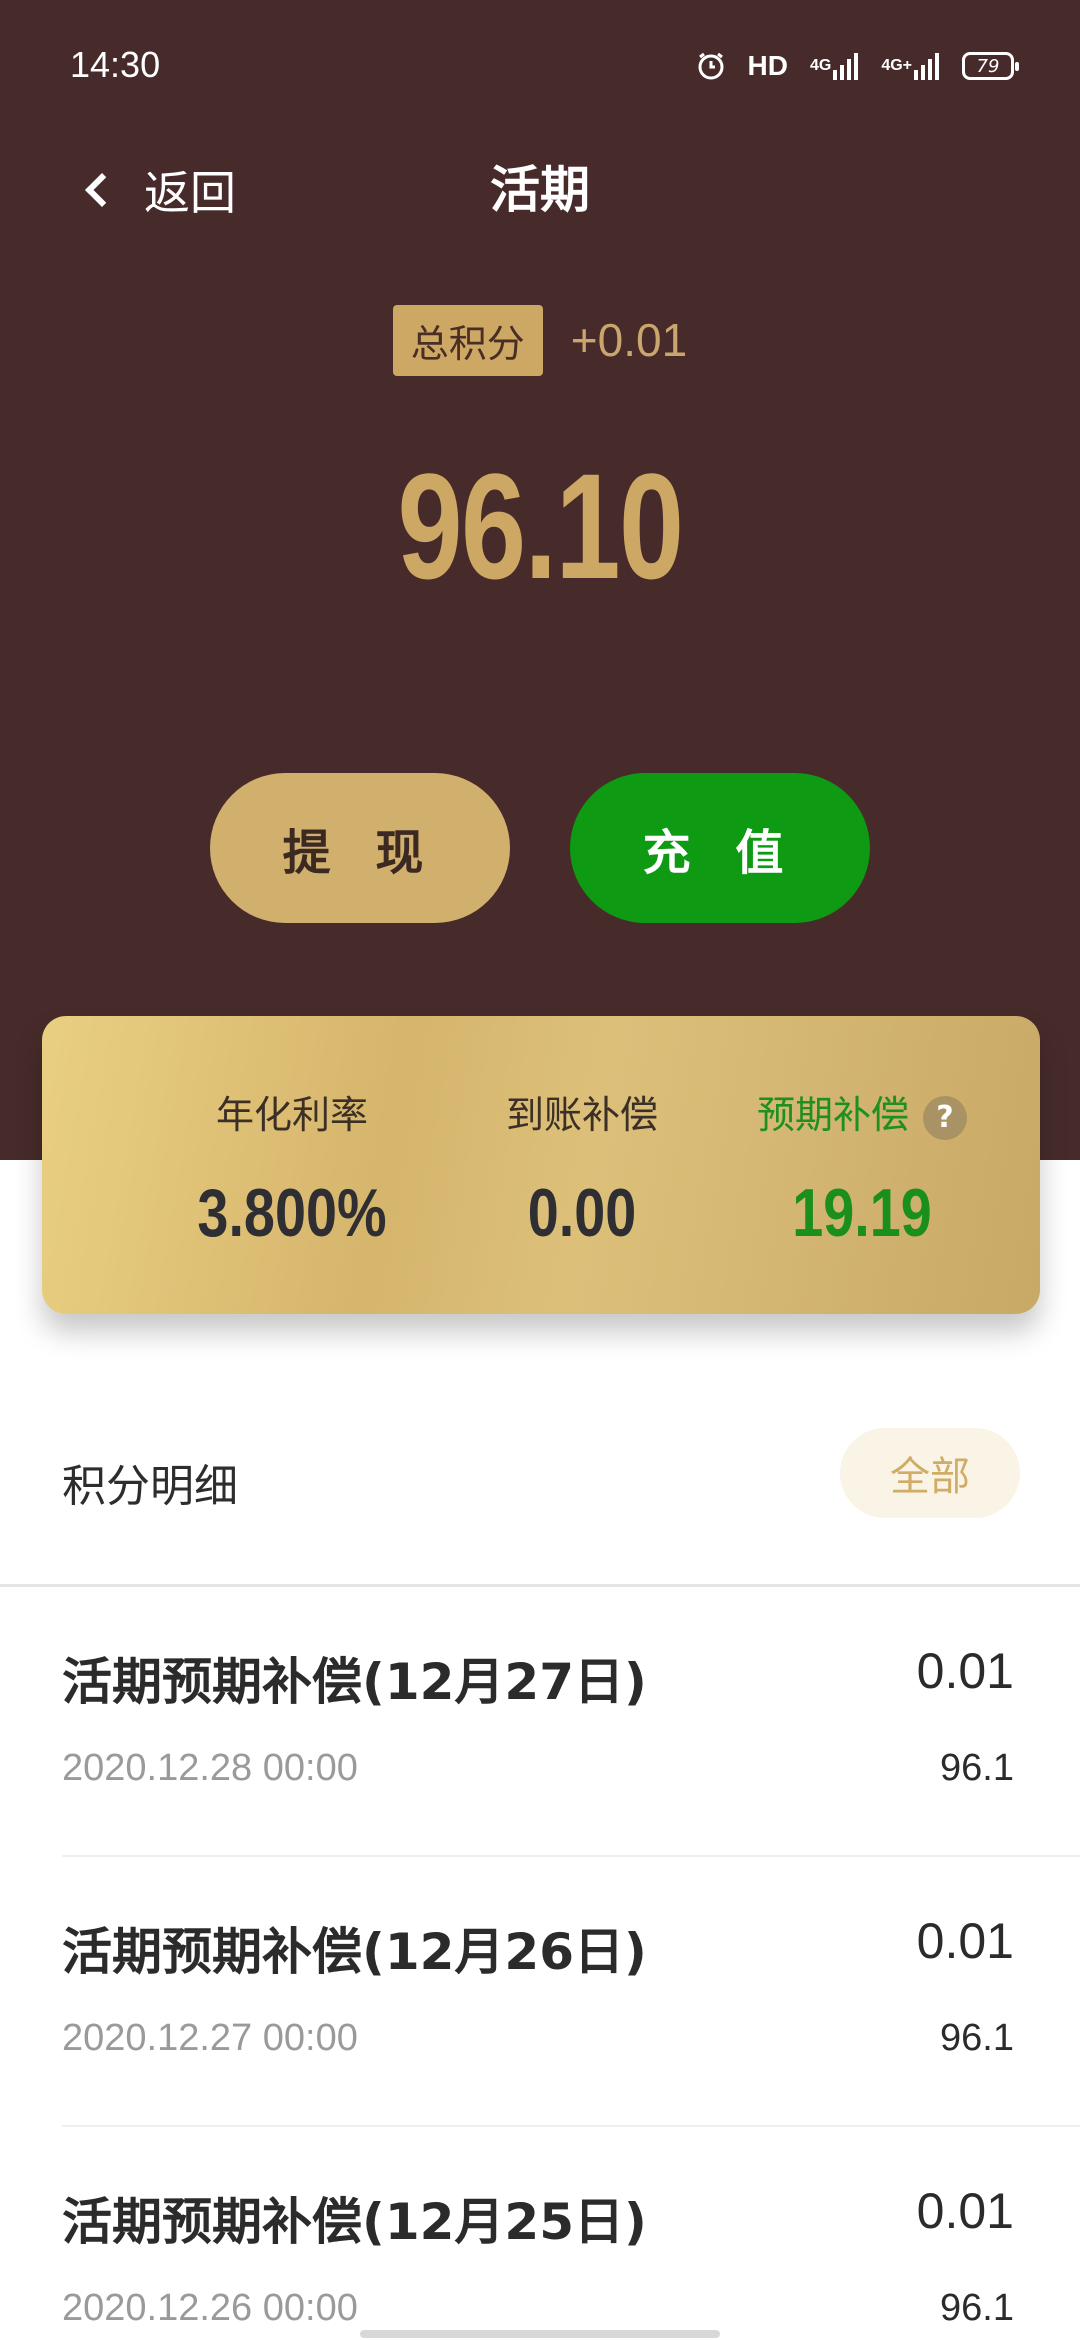 Image resolution: width=1080 pixels, height=2340 pixels. I want to click on network-label: 4G, so click(820, 65).